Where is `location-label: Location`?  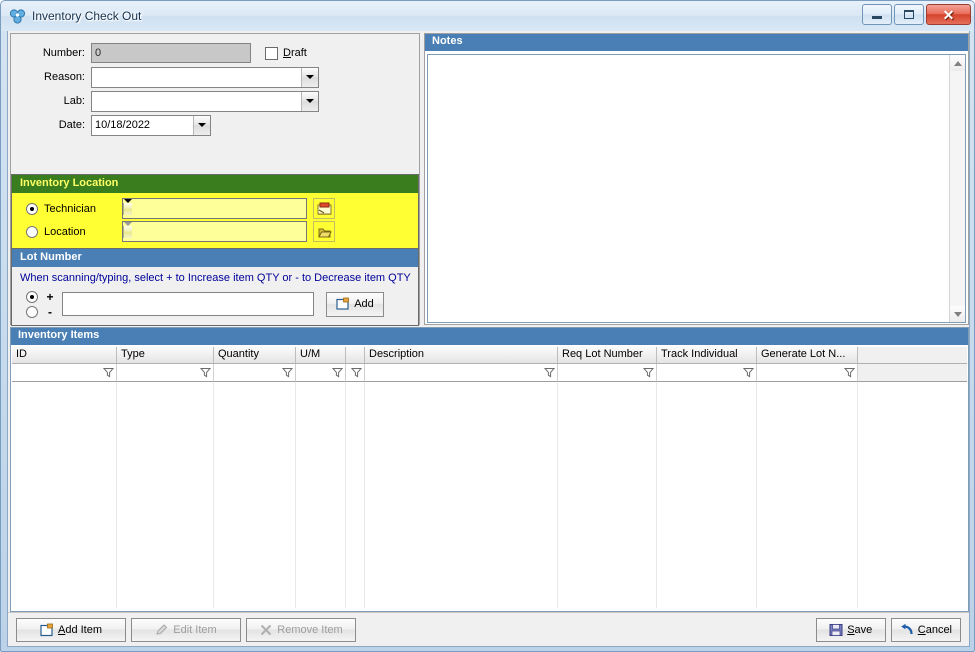 location-label: Location is located at coordinates (65, 231).